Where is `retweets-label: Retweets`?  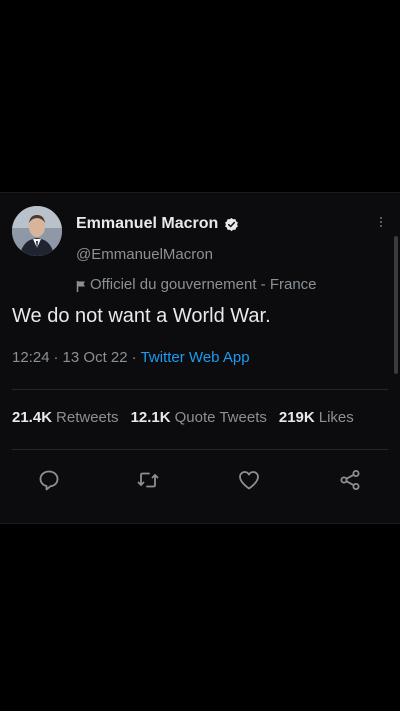 retweets-label: Retweets is located at coordinates (87, 417).